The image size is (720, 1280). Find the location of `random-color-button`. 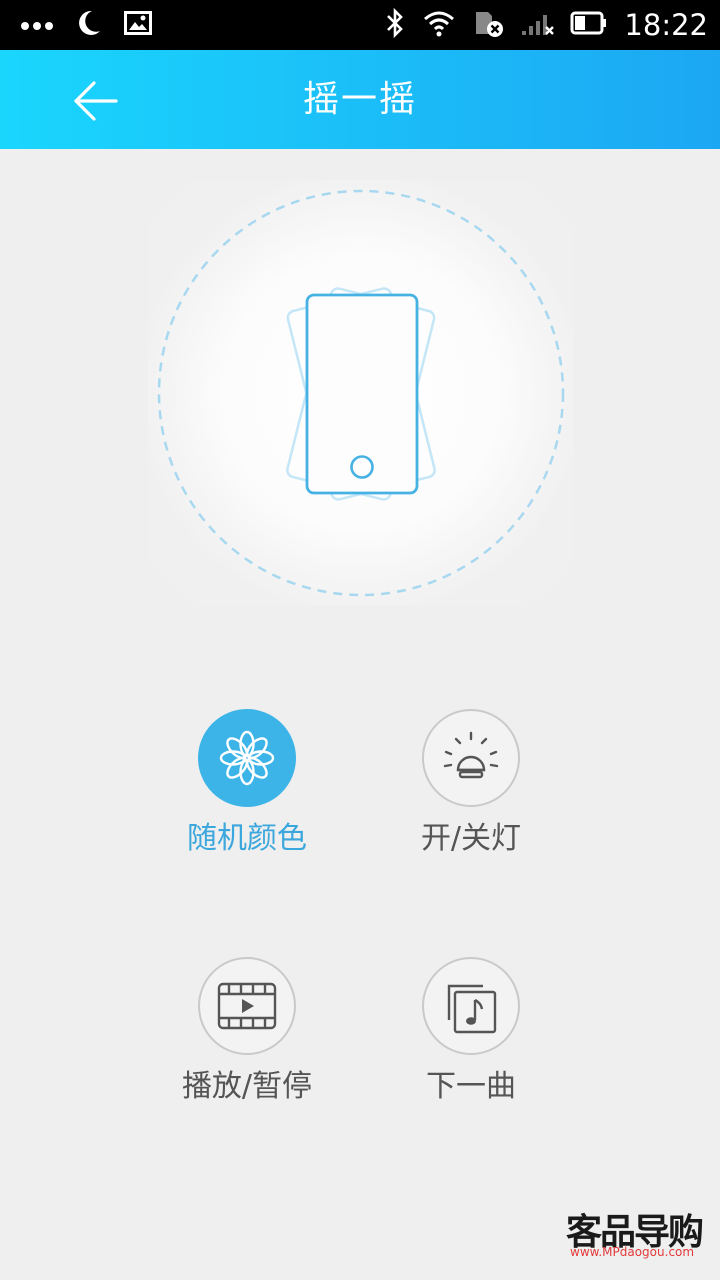

random-color-button is located at coordinates (247, 758).